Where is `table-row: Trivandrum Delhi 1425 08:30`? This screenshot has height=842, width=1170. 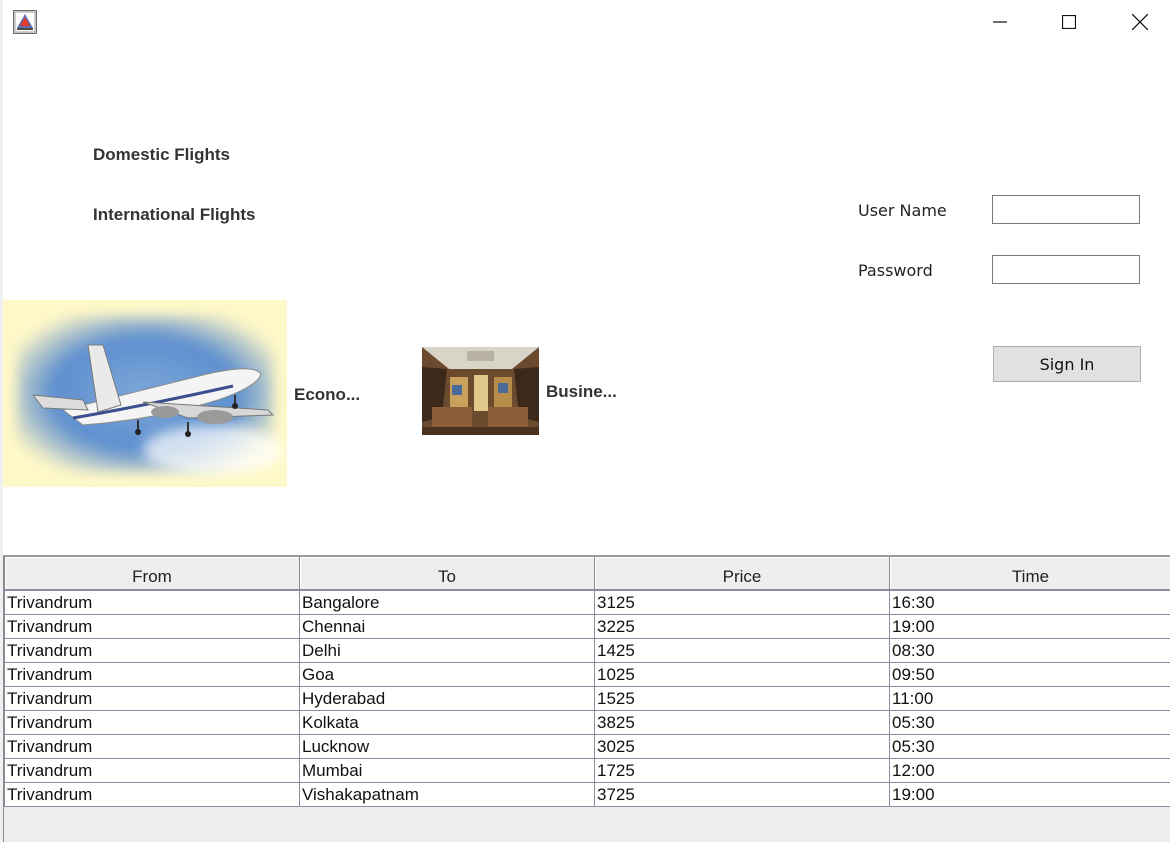
table-row: Trivandrum Delhi 1425 08:30 is located at coordinates (587, 650).